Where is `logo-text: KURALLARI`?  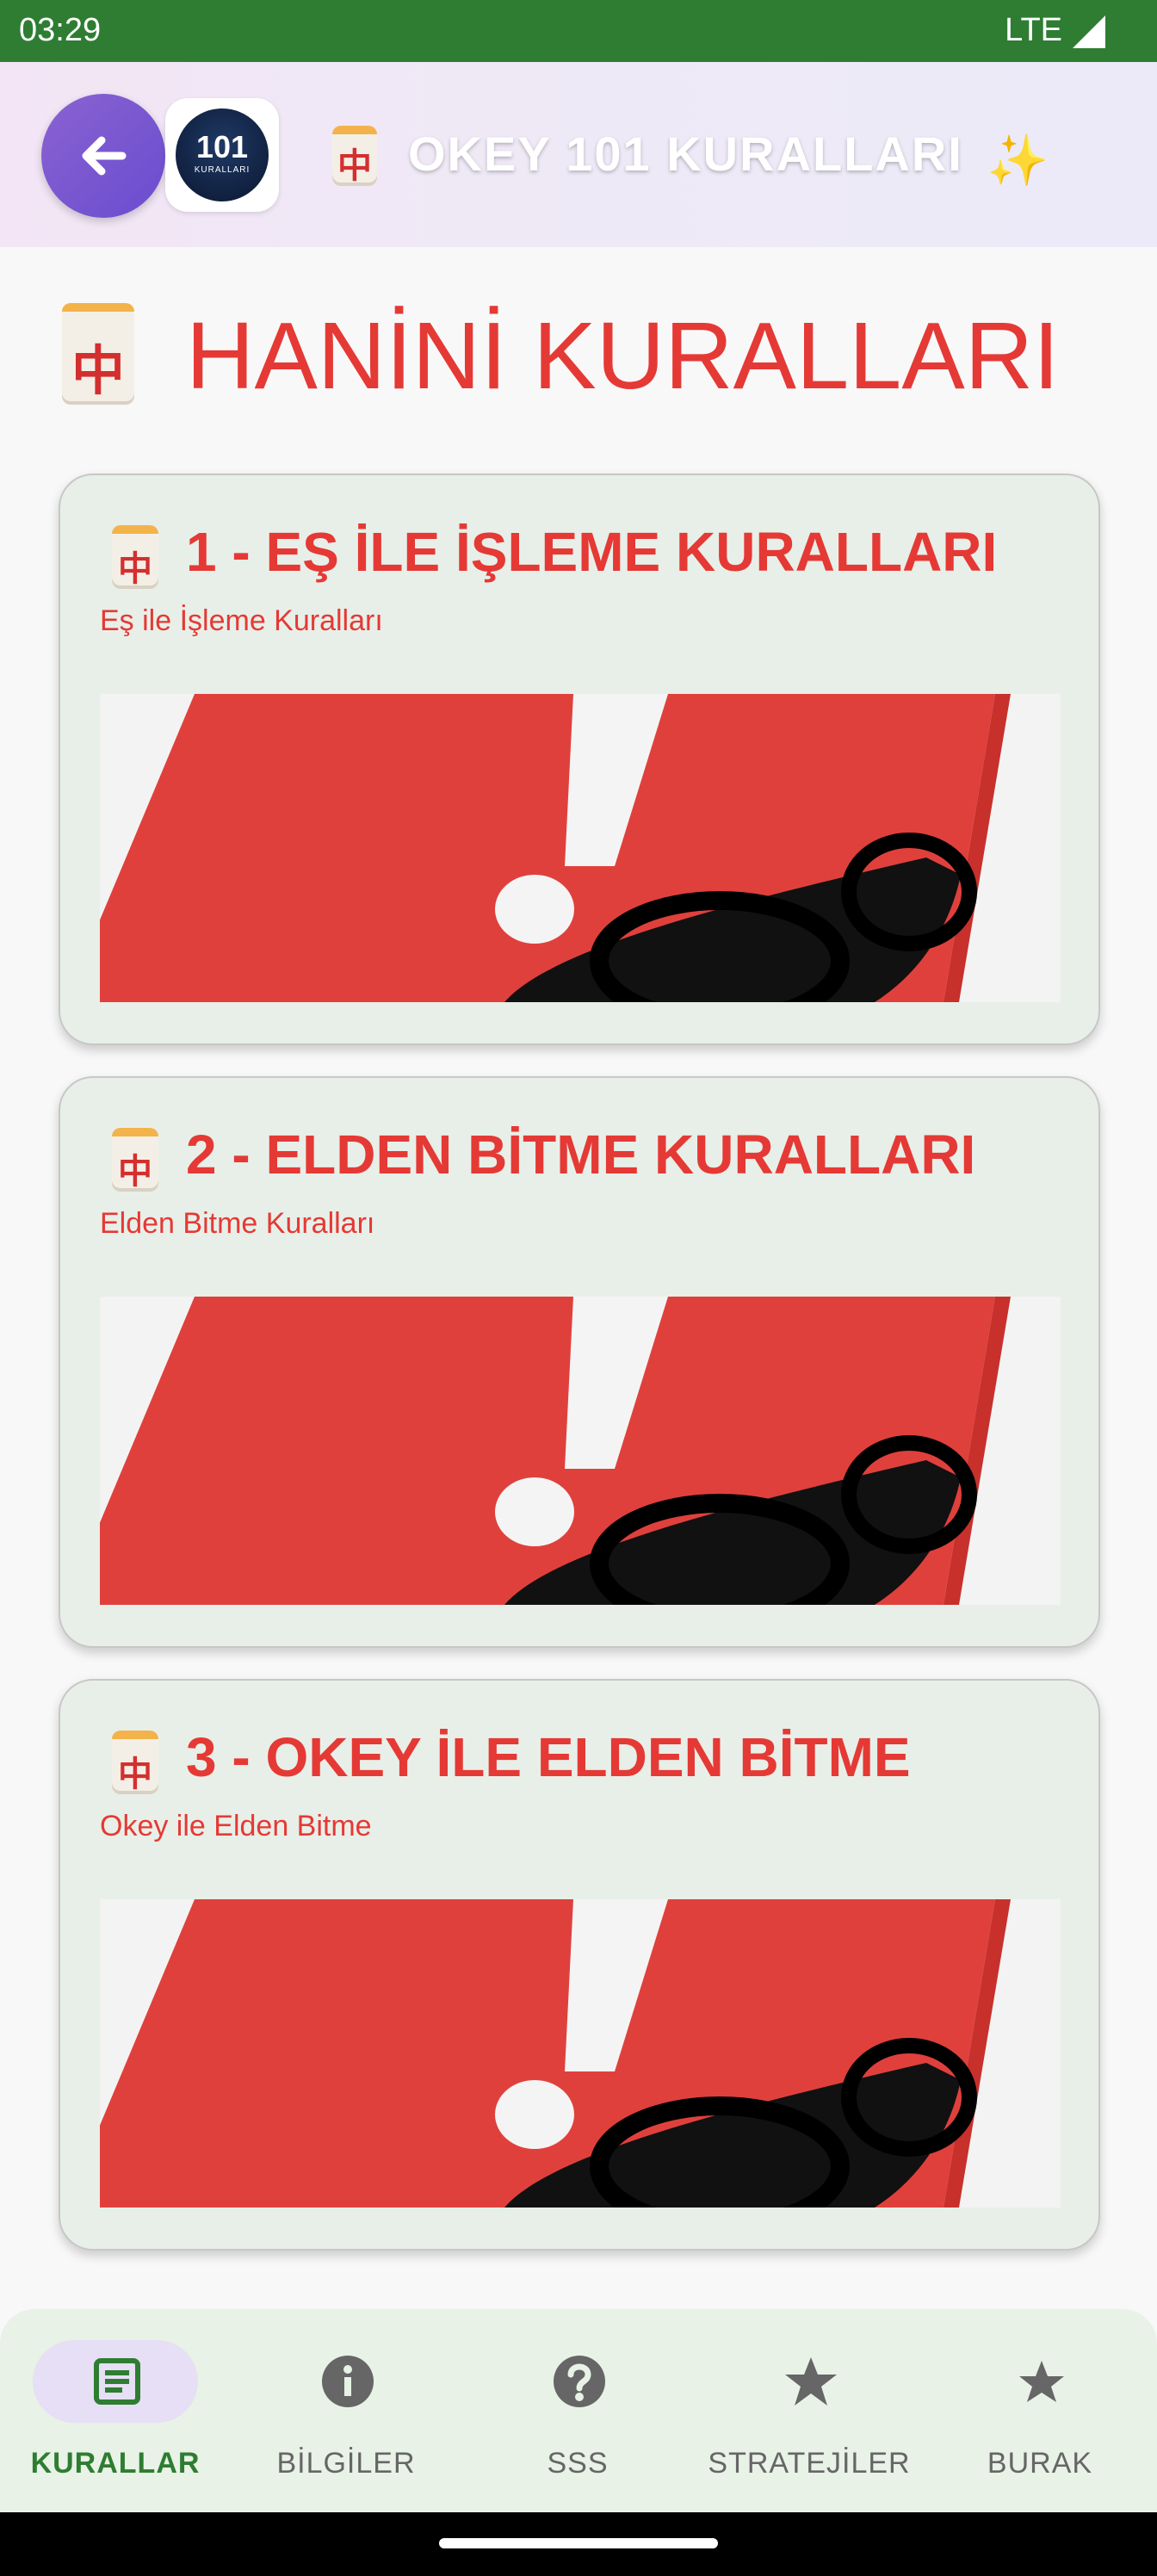
logo-text: KURALLARI is located at coordinates (223, 170).